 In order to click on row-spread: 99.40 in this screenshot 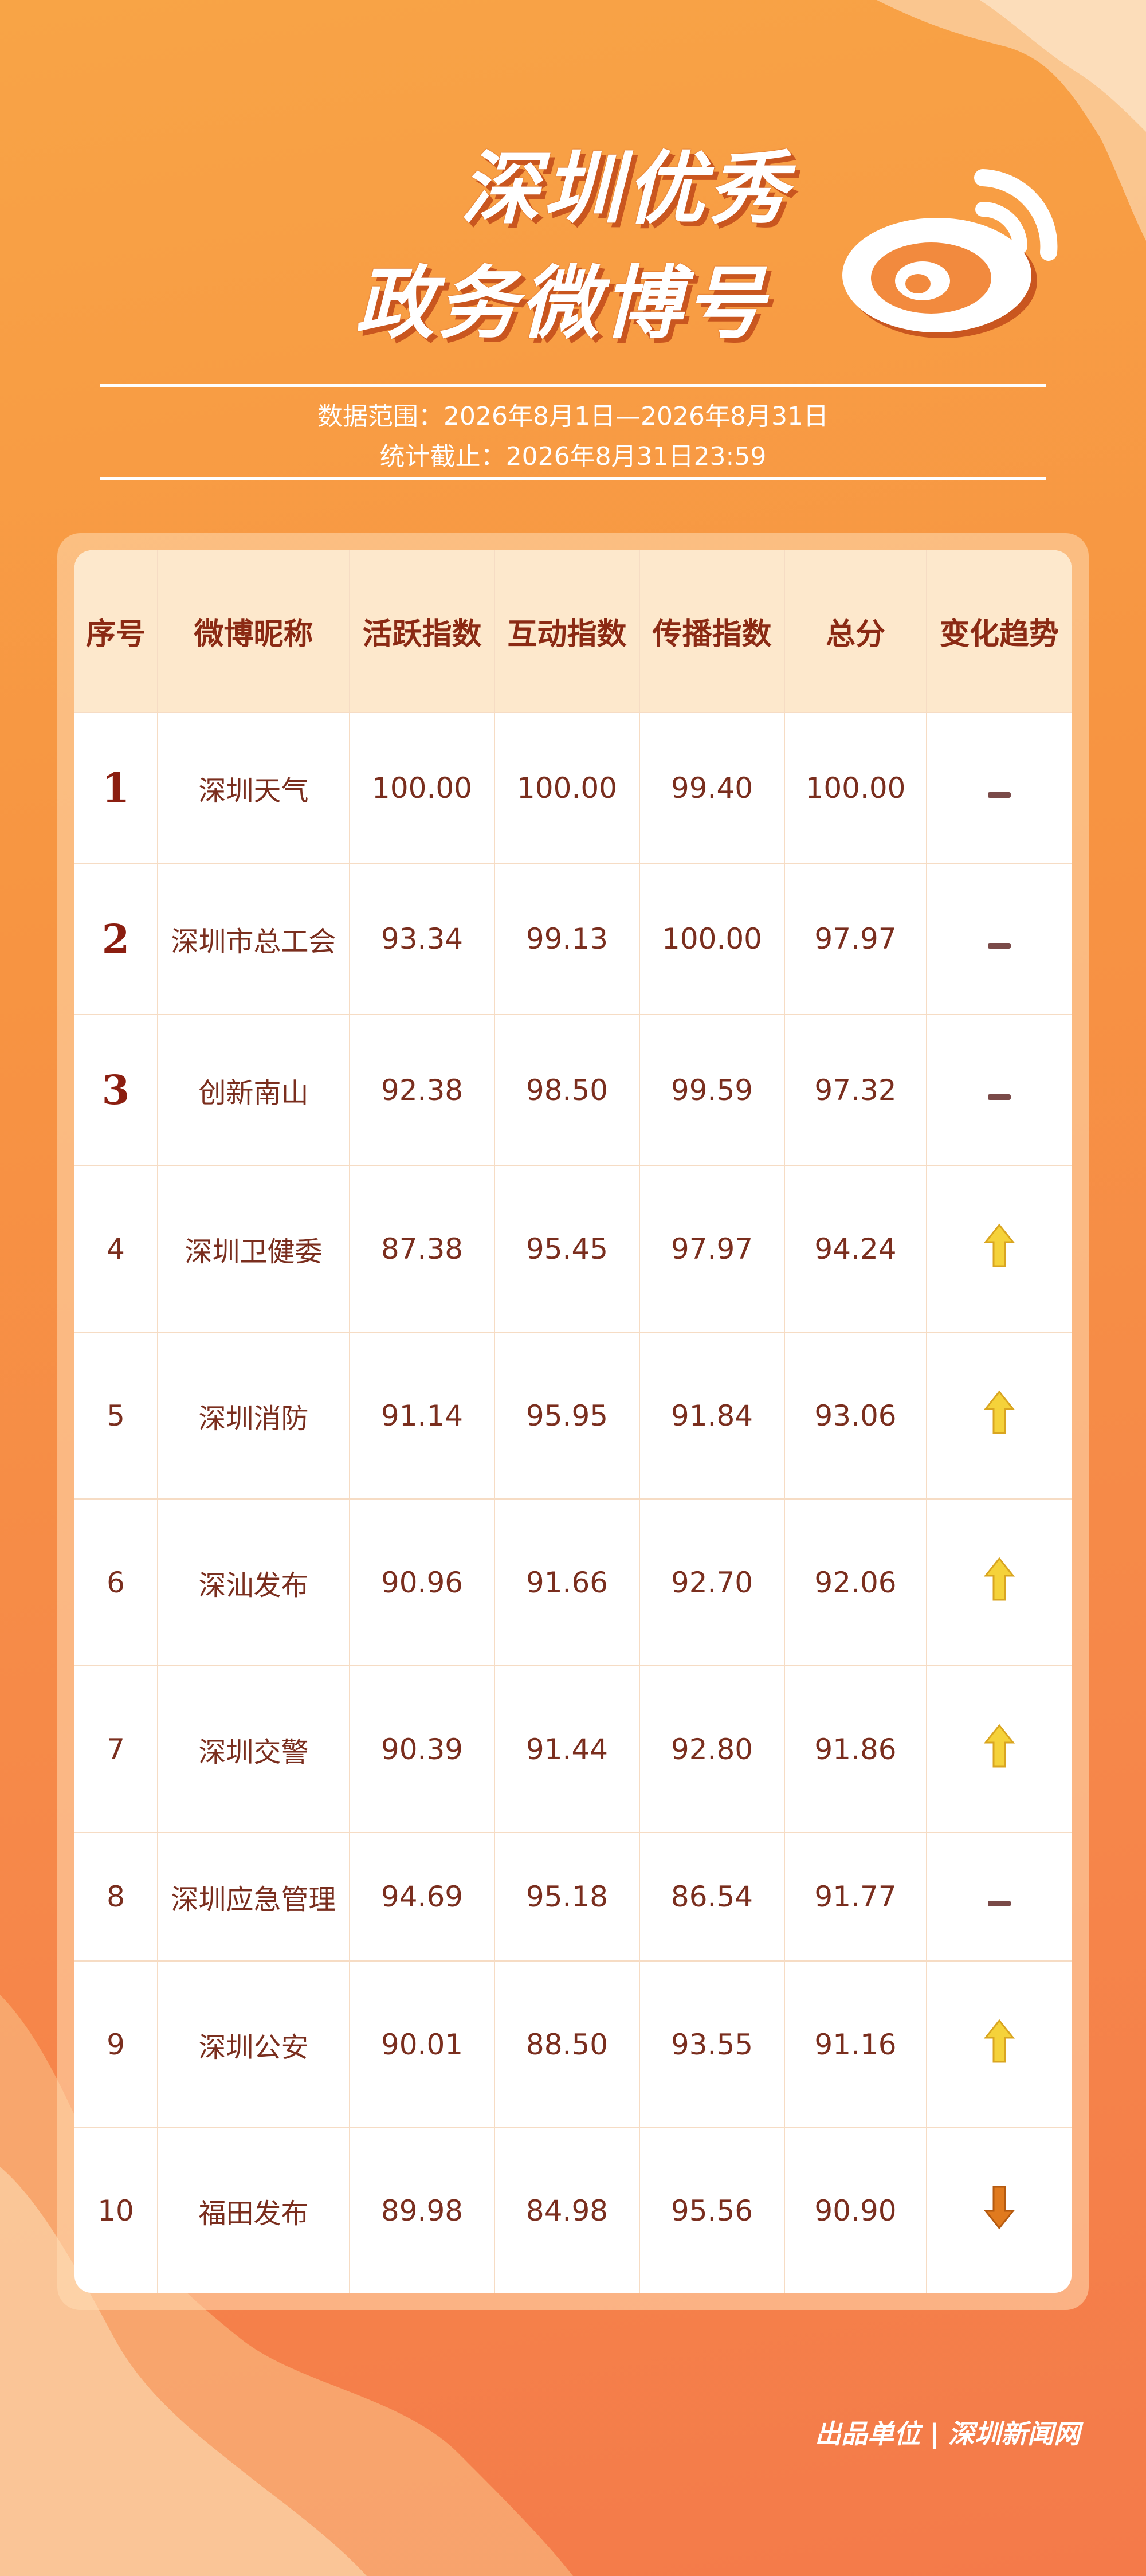, I will do `click(712, 788)`.